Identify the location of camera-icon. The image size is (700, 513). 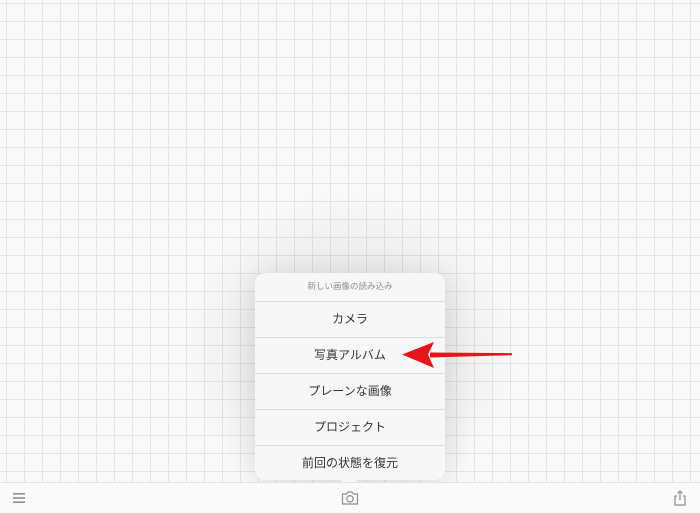
(350, 498).